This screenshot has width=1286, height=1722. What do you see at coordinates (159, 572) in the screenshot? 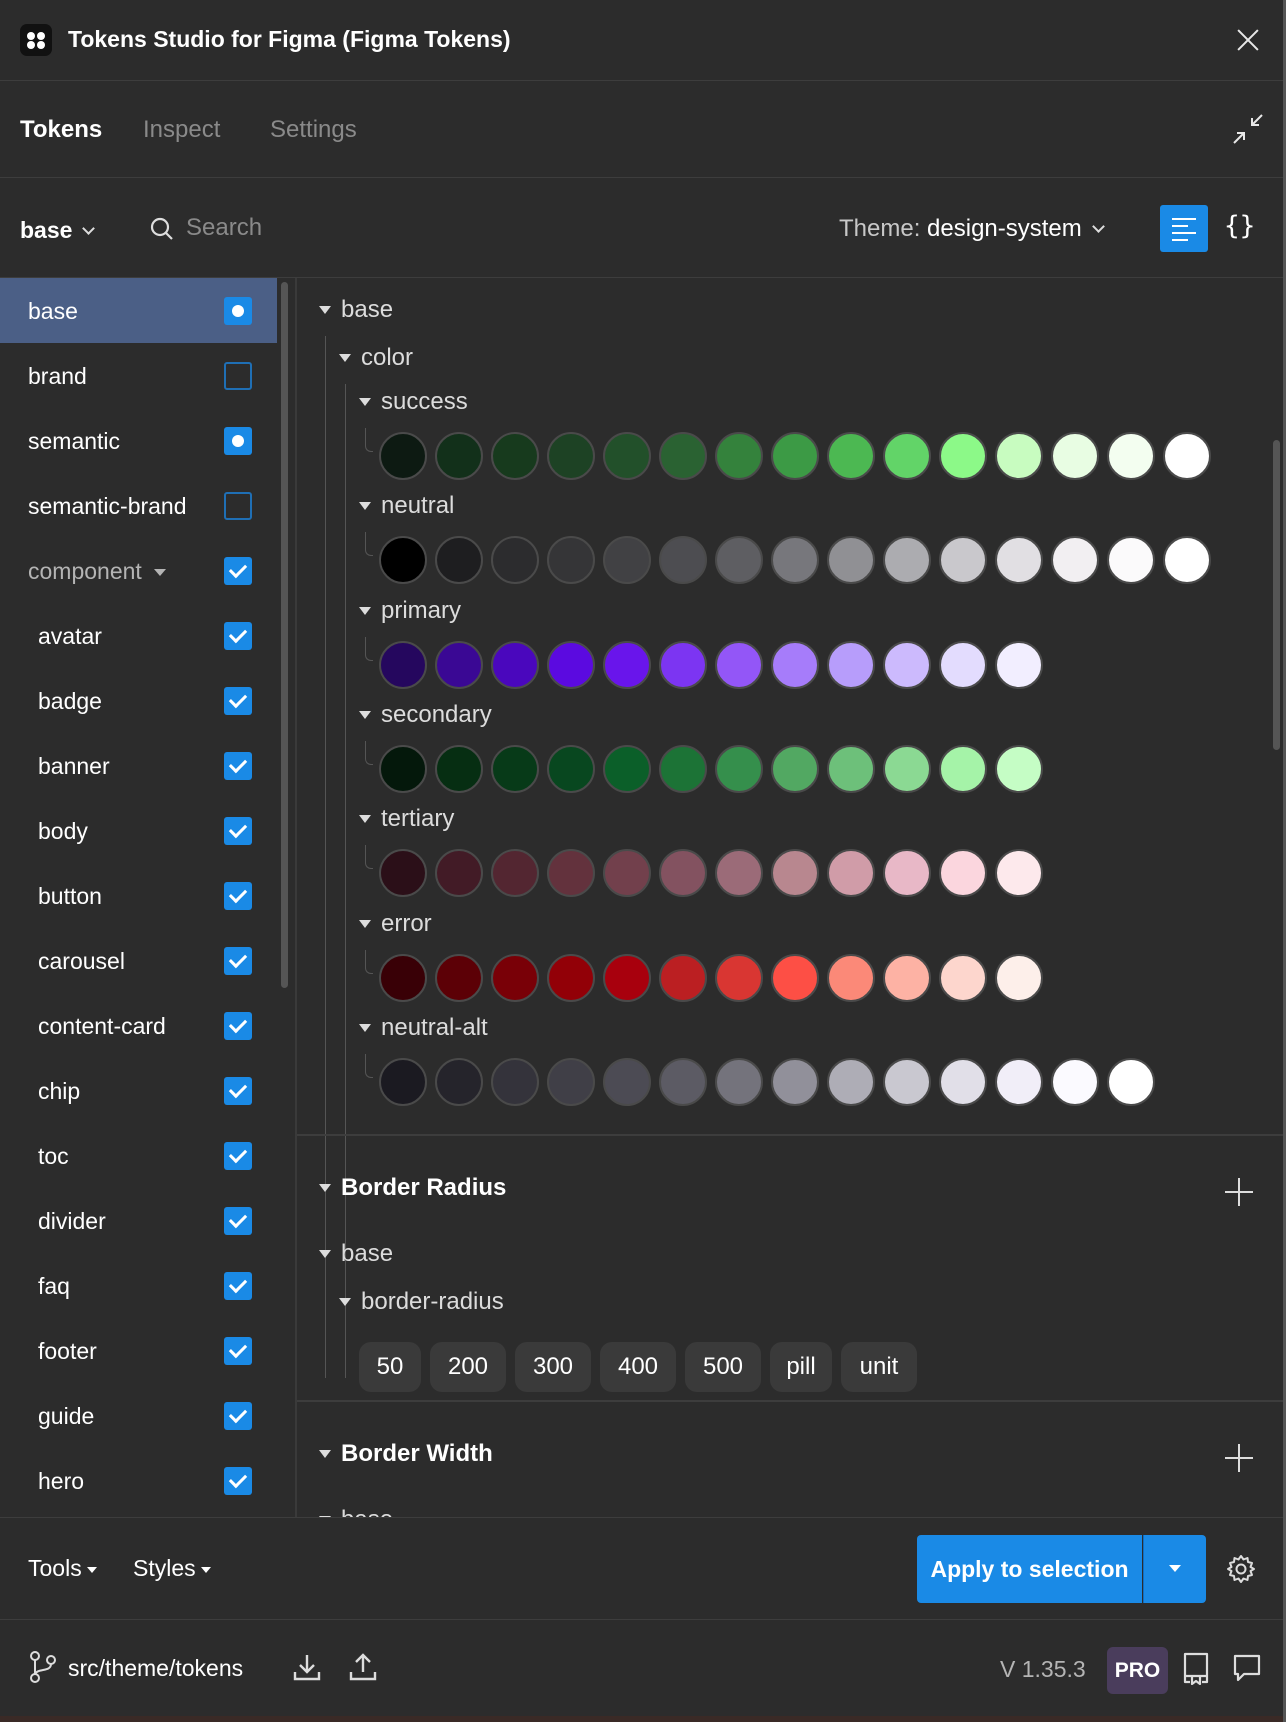
I see `caret-down-icon` at bounding box center [159, 572].